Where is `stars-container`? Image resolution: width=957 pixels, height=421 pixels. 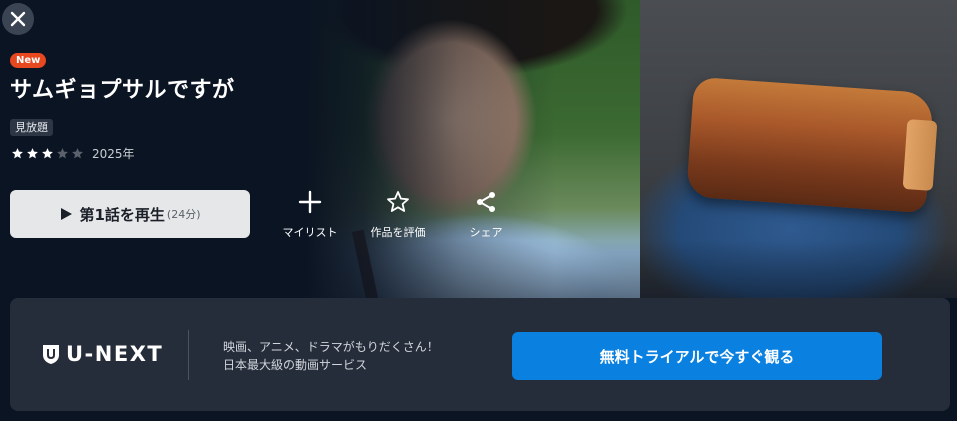 stars-container is located at coordinates (47, 153).